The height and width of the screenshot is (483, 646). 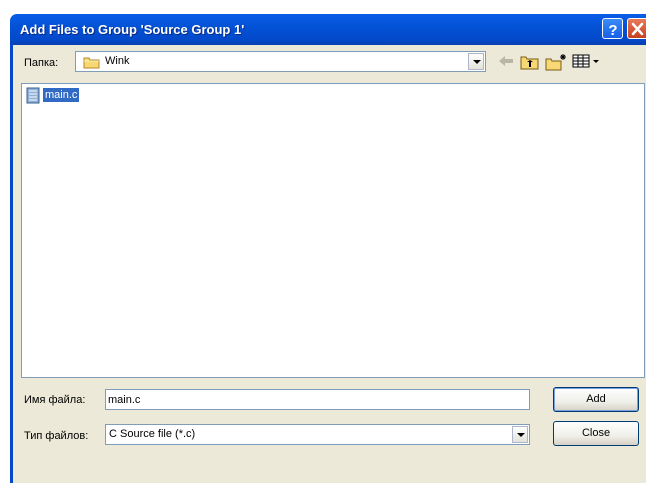 I want to click on up-folder-icon, so click(x=530, y=61).